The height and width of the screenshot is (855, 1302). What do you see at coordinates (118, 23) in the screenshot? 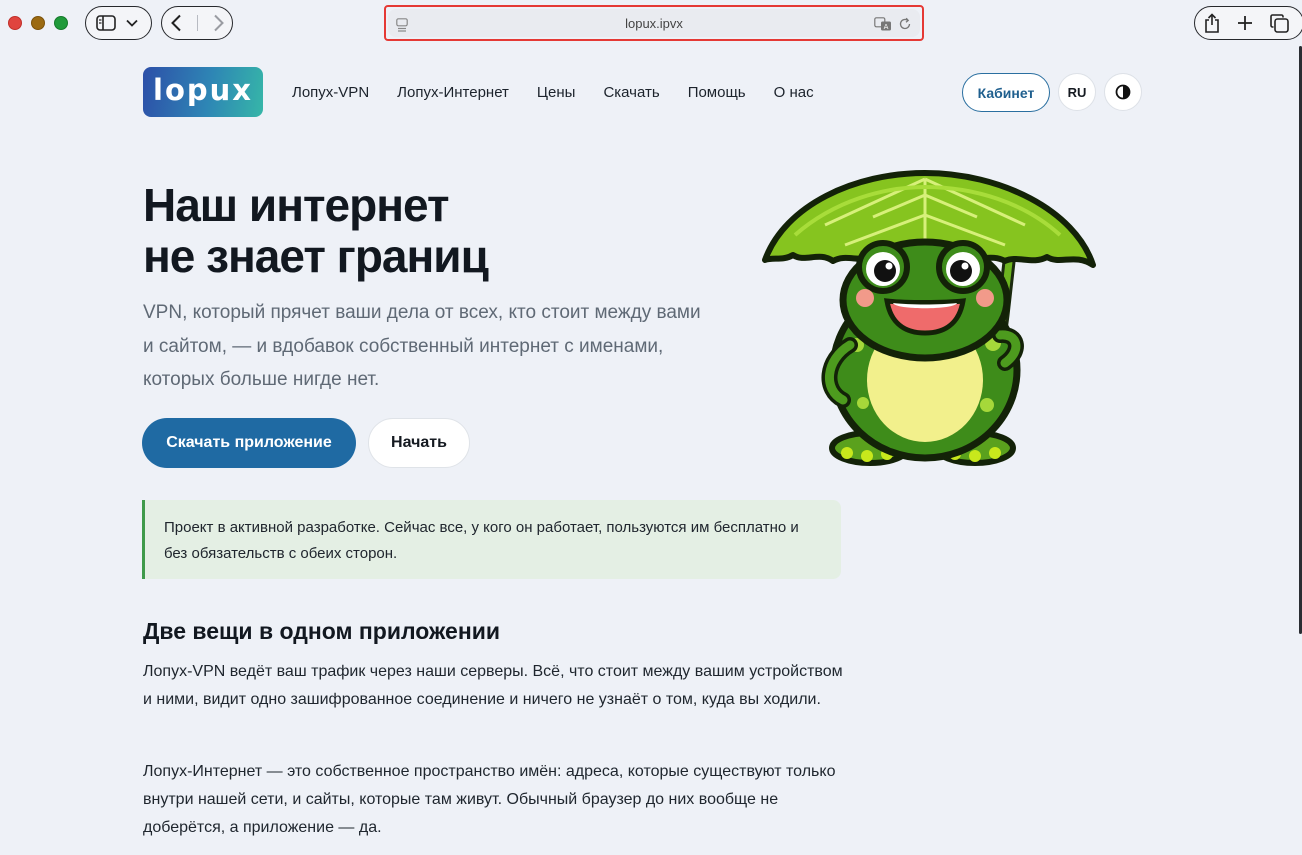
I see `sidebar-toggle-button` at bounding box center [118, 23].